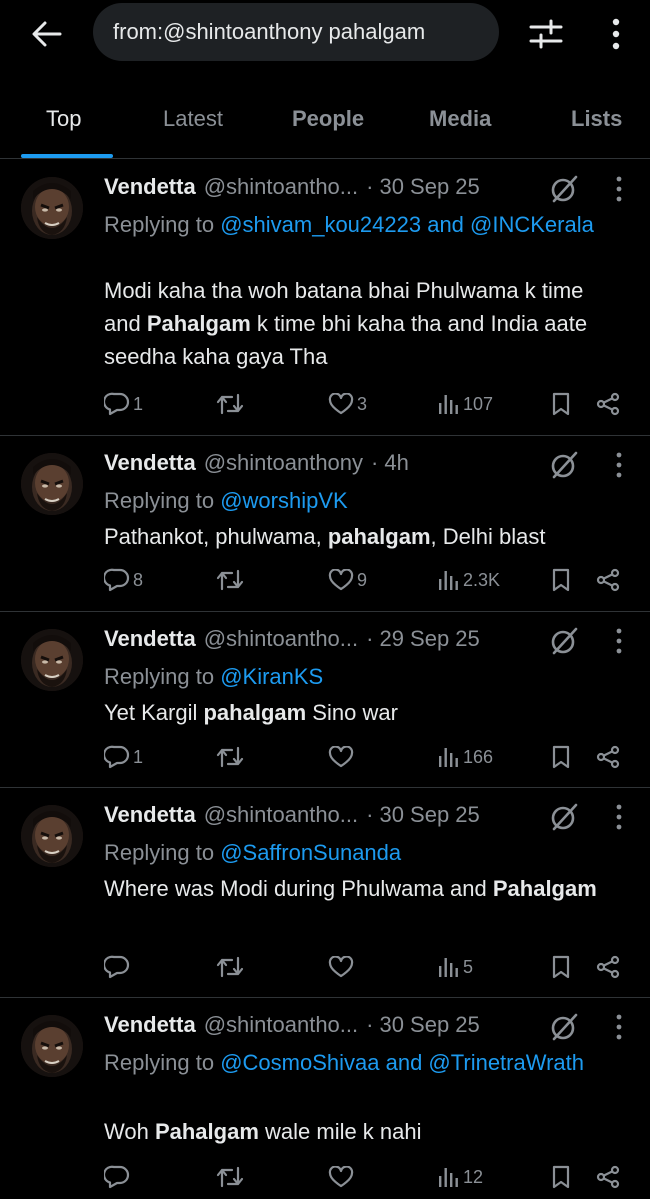  Describe the element at coordinates (296, 32) in the screenshot. I see `search-input: from:@shintoanthony pahalgam` at that location.